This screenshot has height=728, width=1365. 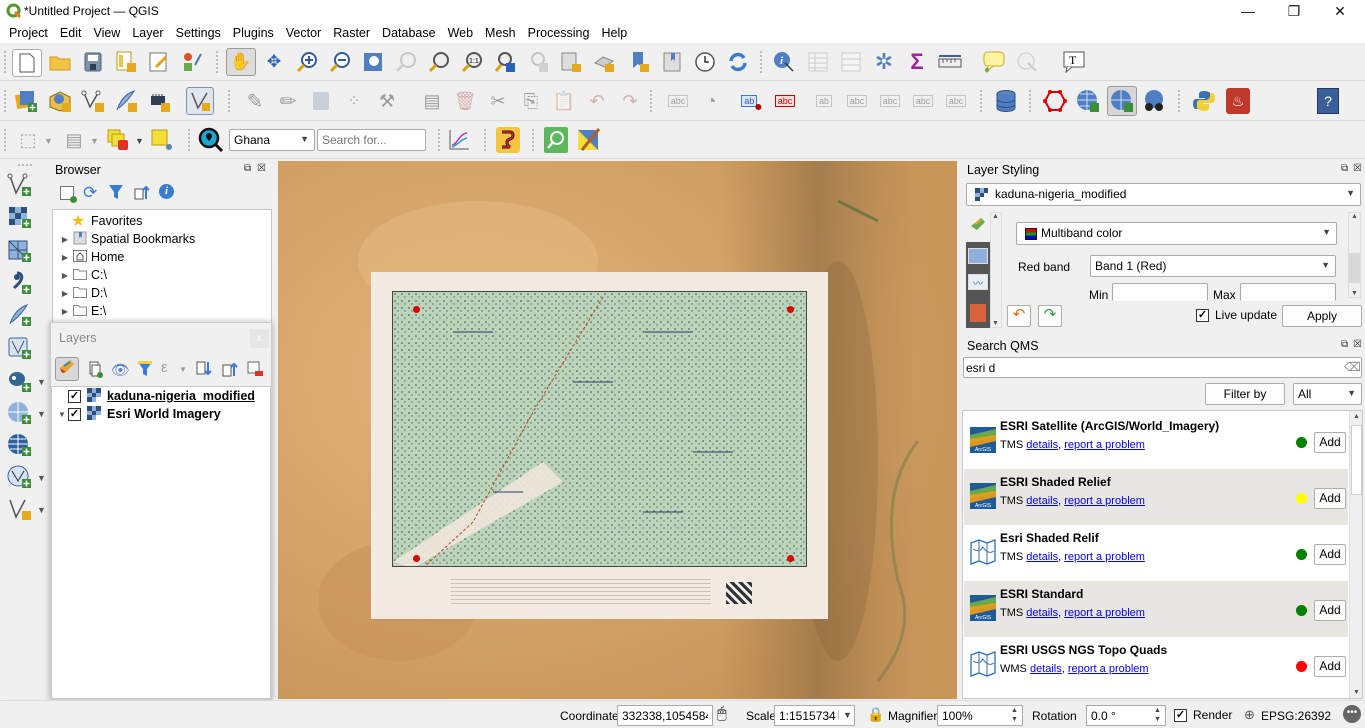 I want to click on new-virtual-layer-icon, so click(x=159, y=101).